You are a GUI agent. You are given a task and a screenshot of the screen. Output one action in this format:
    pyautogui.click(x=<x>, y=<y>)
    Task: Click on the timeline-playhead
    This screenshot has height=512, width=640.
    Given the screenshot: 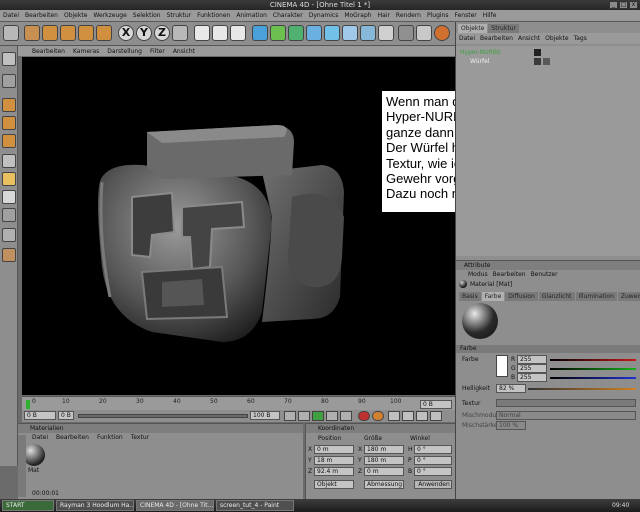 What is the action you would take?
    pyautogui.click(x=28, y=404)
    